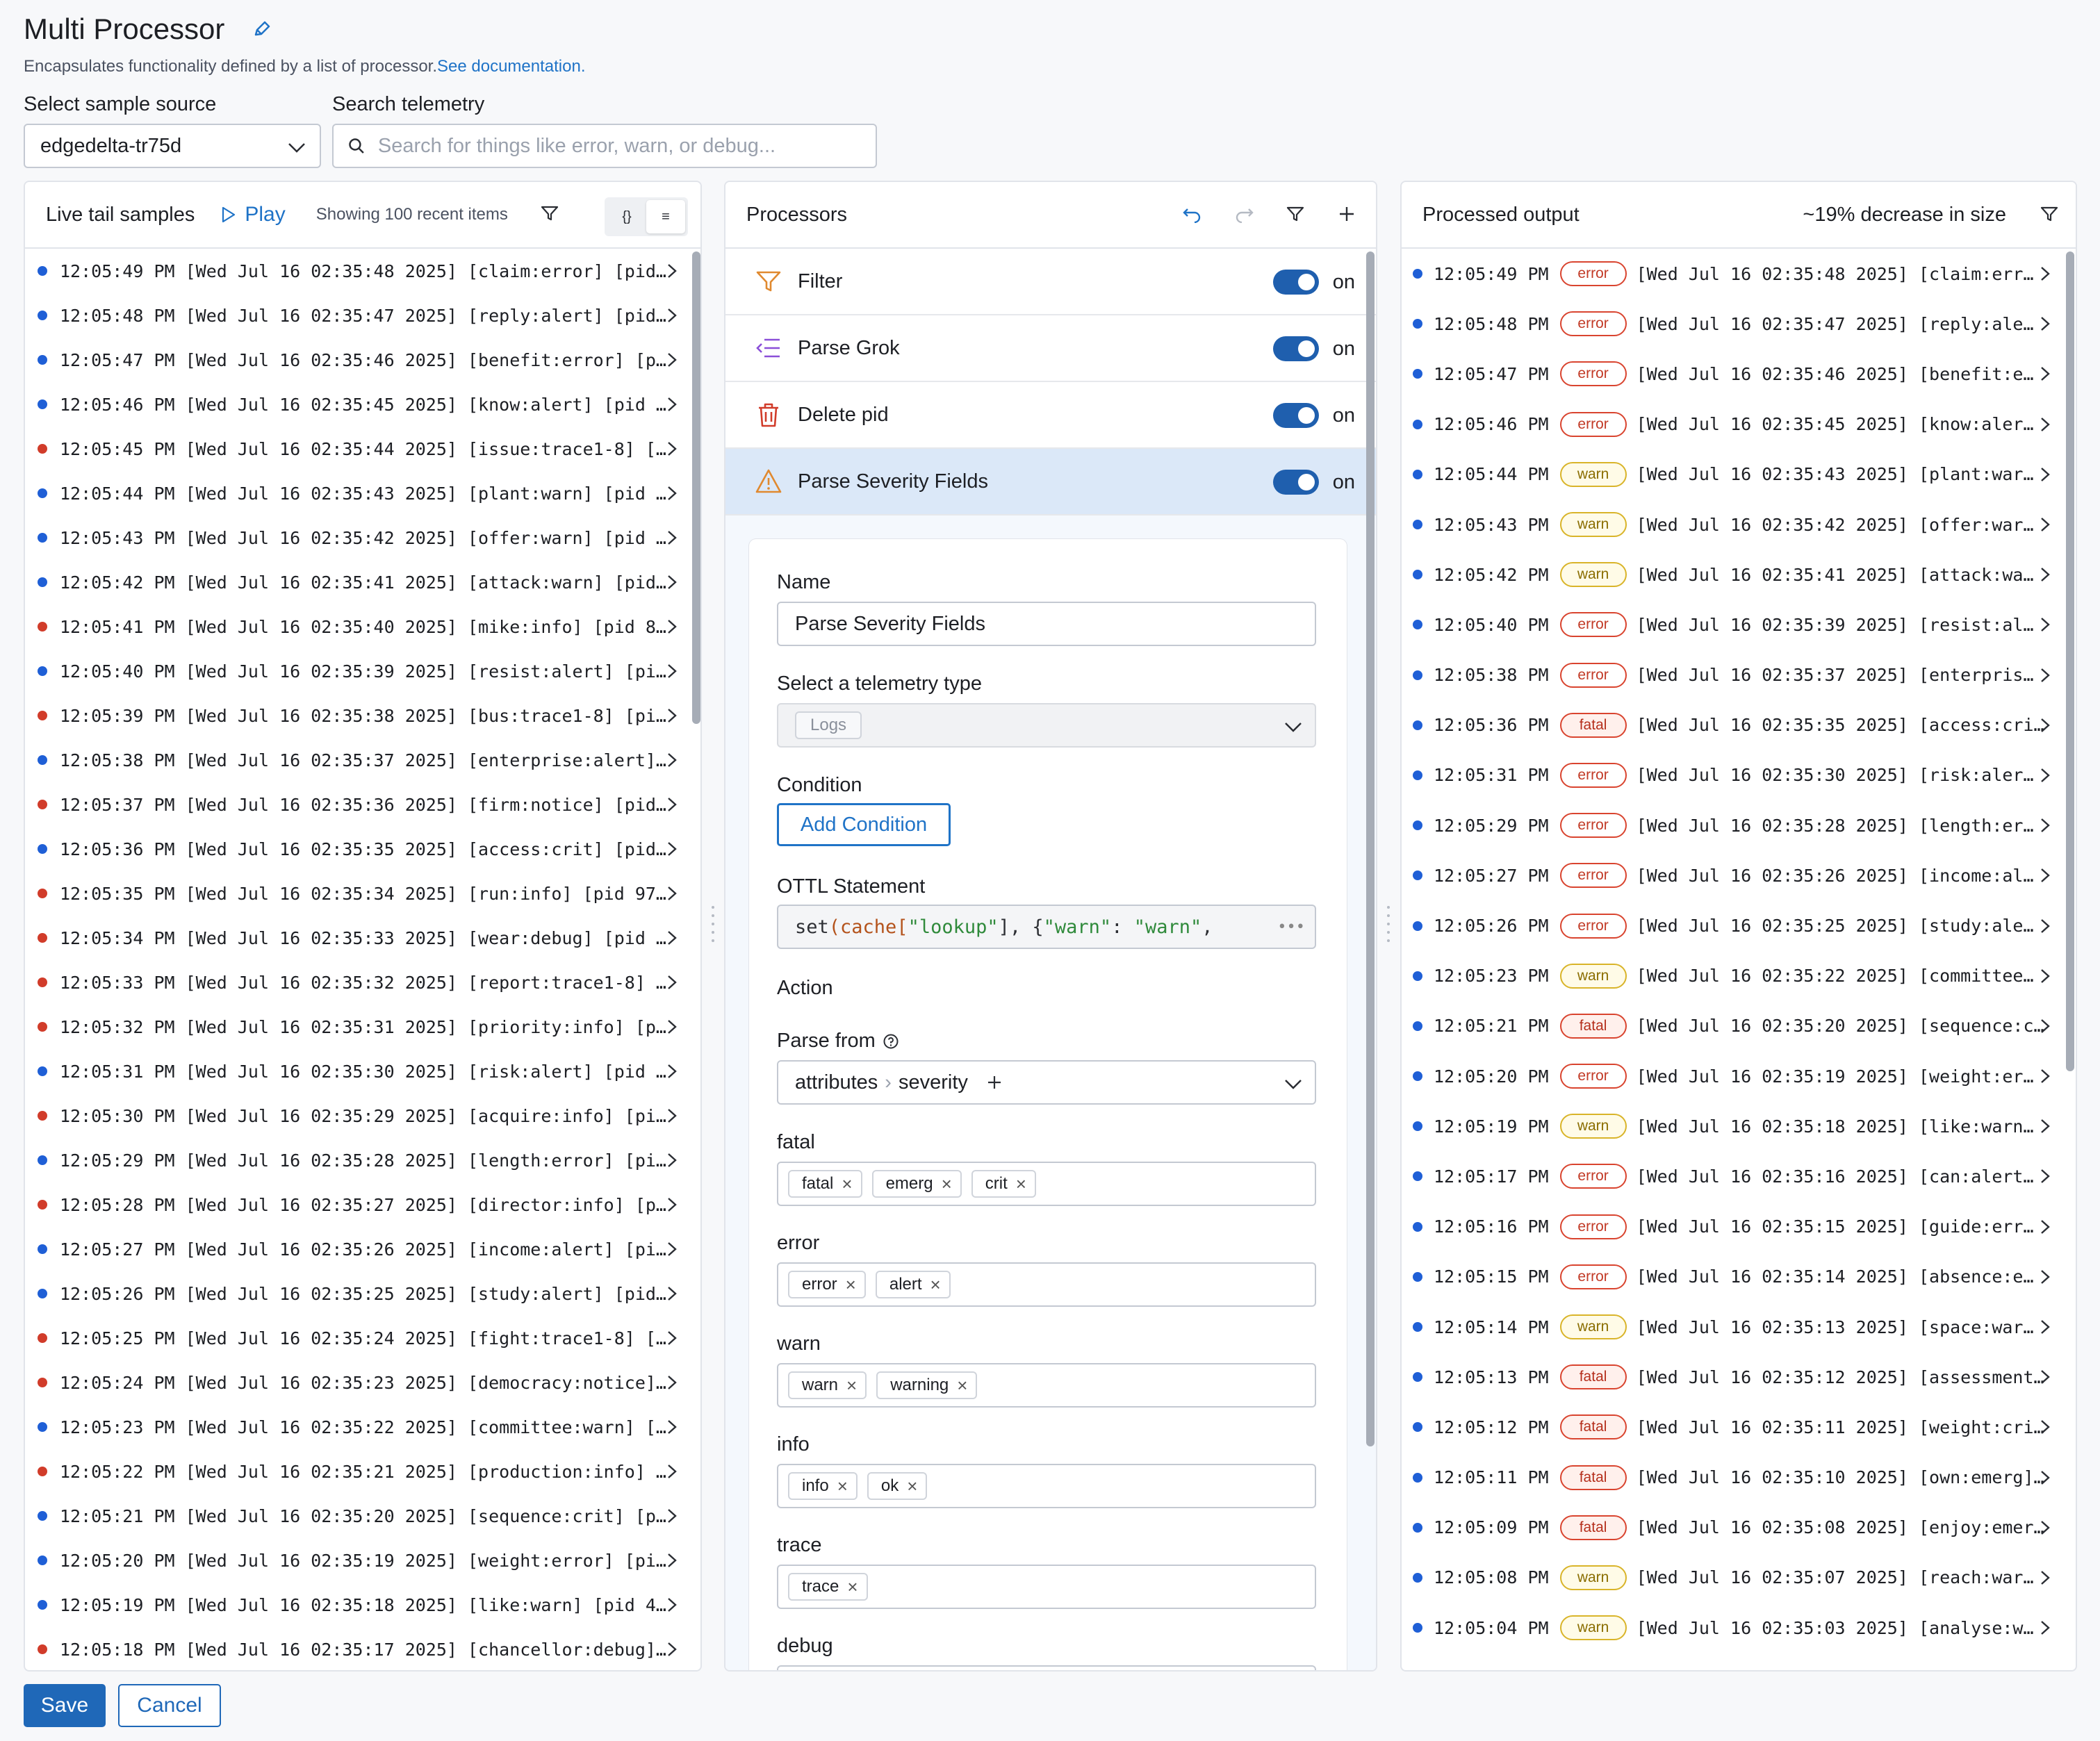  I want to click on text-view-icon: ≡, so click(666, 216).